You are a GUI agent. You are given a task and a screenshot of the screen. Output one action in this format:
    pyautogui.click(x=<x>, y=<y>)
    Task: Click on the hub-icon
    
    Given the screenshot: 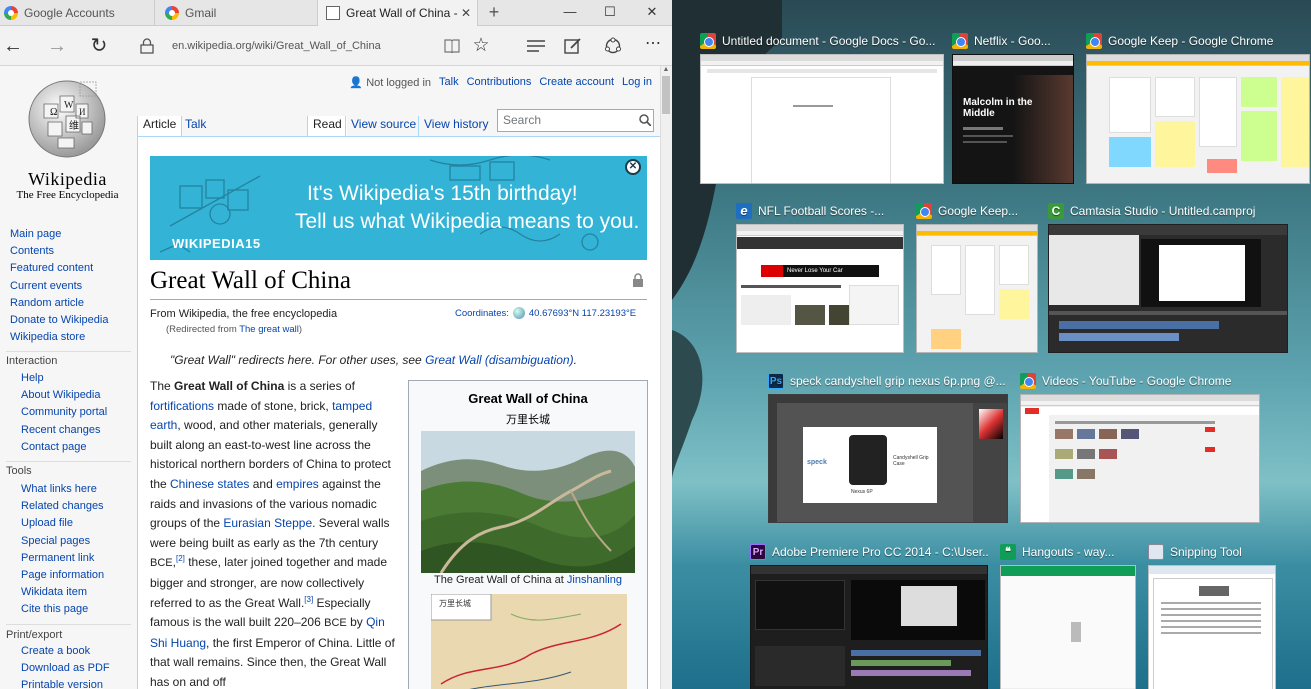 What is the action you would take?
    pyautogui.click(x=536, y=46)
    